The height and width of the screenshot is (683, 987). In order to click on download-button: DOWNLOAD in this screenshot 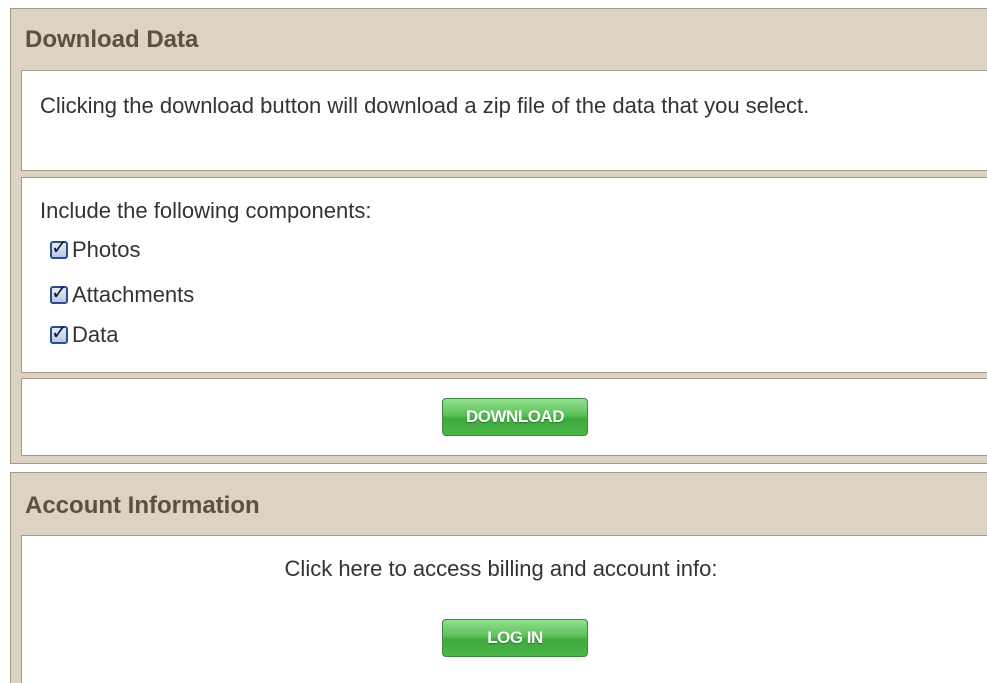, I will do `click(515, 417)`.